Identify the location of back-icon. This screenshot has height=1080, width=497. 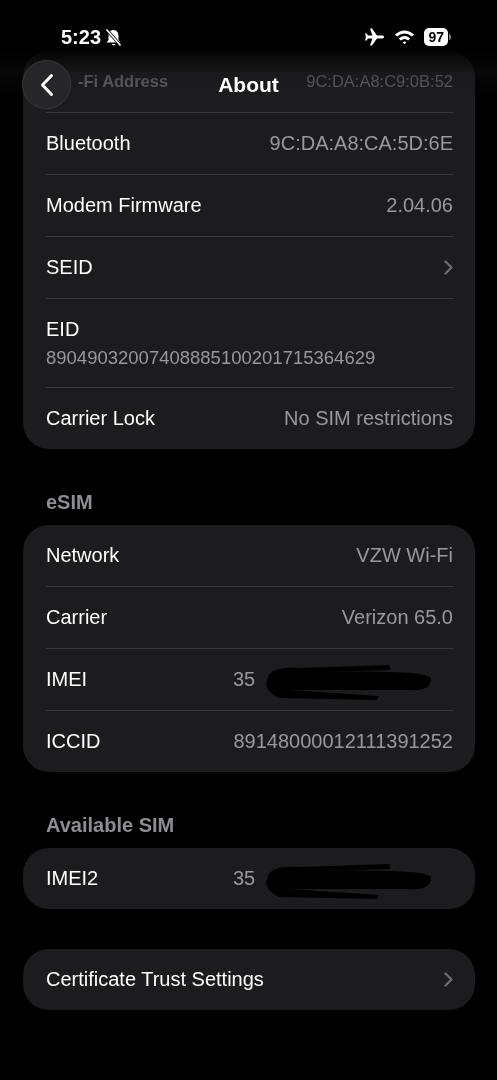
(46, 84).